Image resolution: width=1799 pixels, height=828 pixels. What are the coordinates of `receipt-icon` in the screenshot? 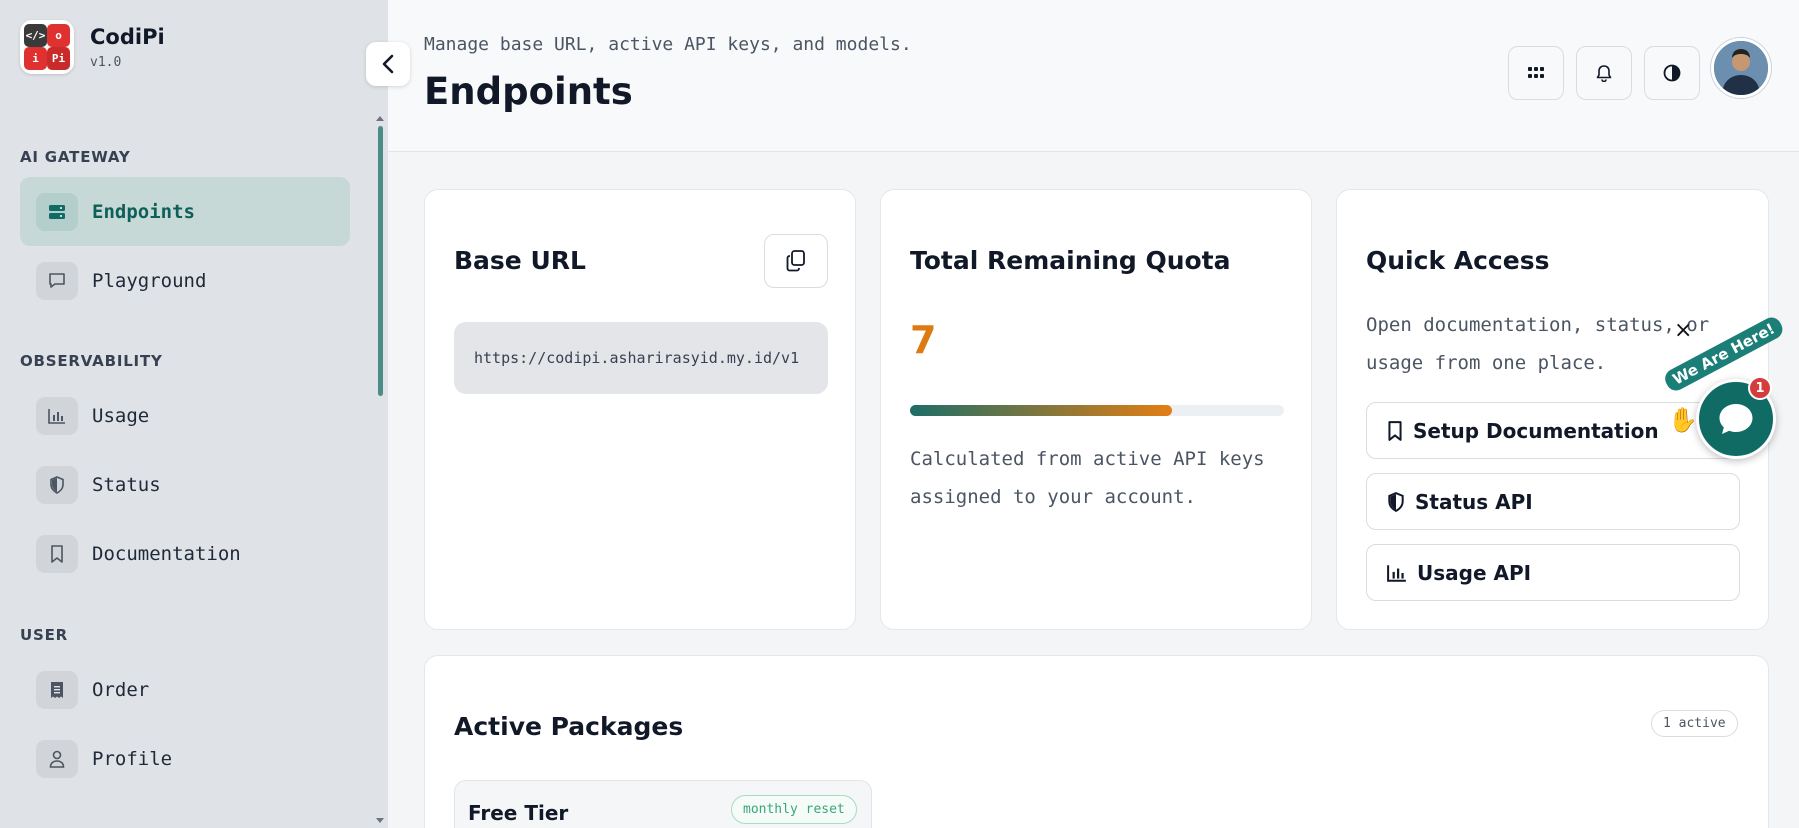 It's located at (57, 689).